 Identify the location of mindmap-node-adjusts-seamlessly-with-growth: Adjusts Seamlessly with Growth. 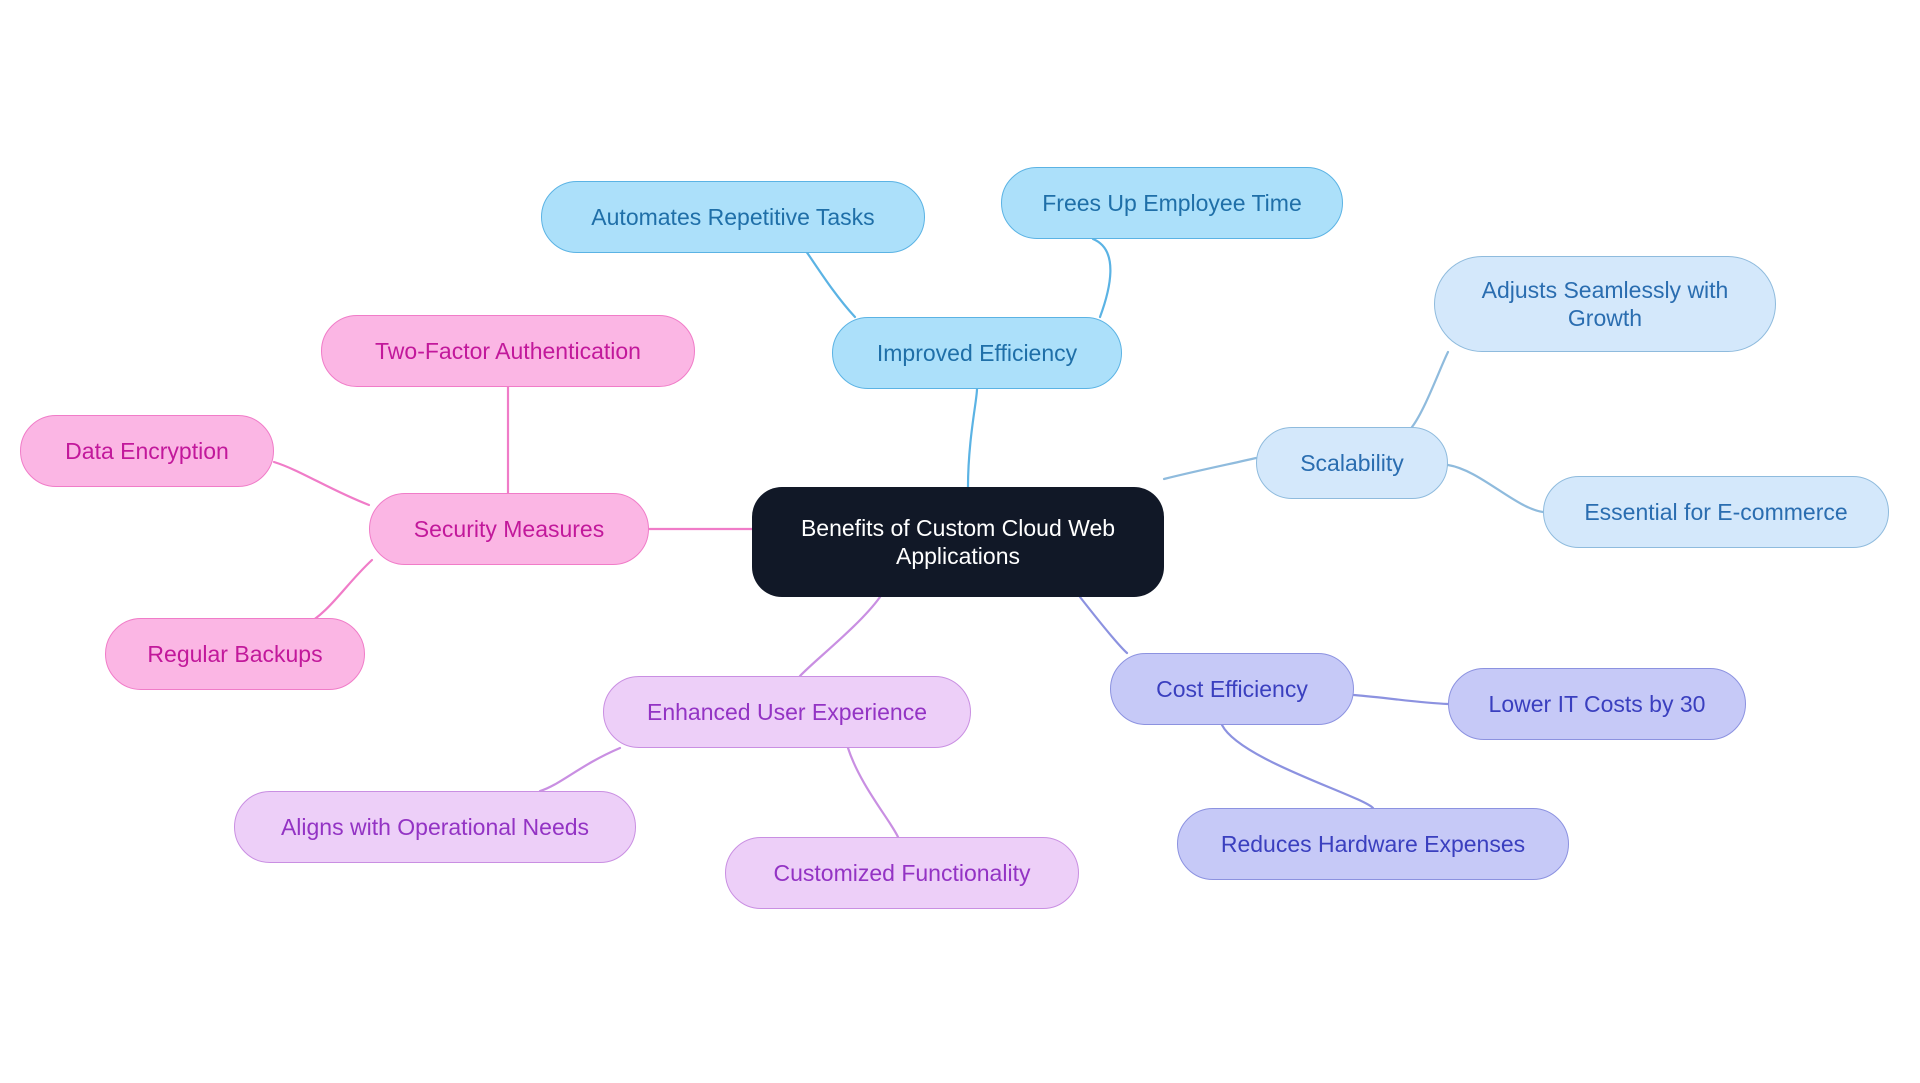
(1605, 304).